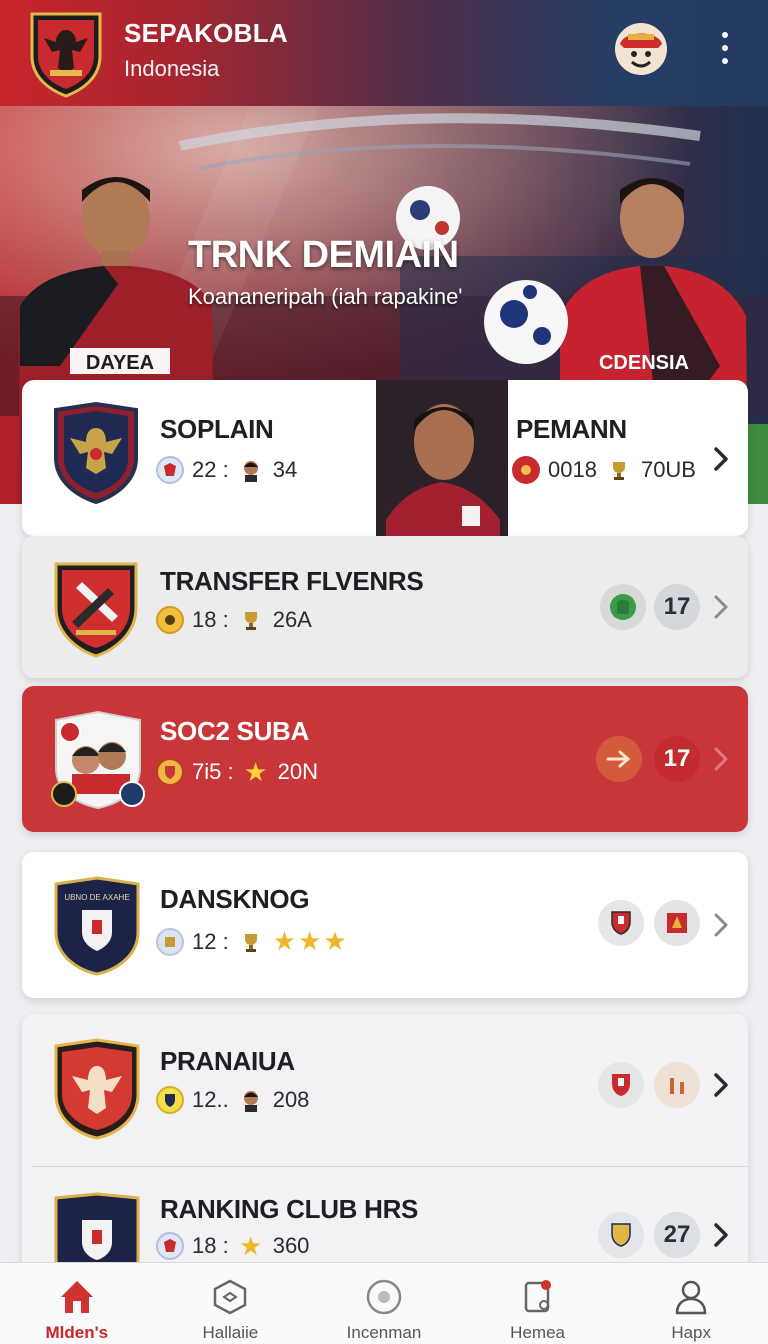 The height and width of the screenshot is (1344, 768). What do you see at coordinates (310, 941) in the screenshot?
I see `star-rating: ★★★` at bounding box center [310, 941].